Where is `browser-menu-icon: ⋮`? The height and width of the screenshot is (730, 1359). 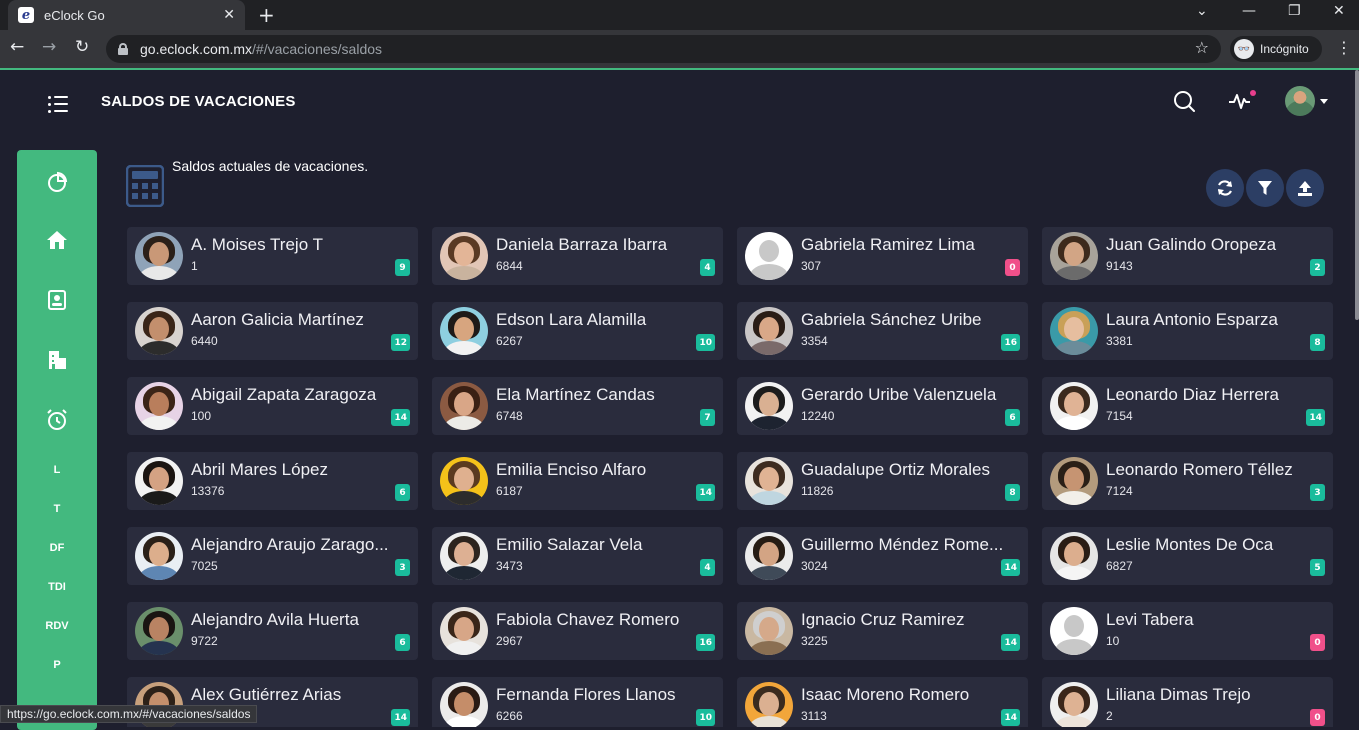
browser-menu-icon: ⋮ is located at coordinates (1344, 47).